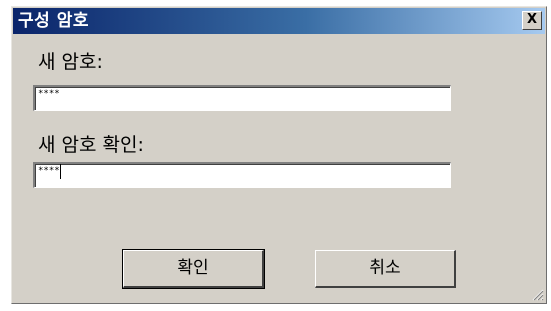  I want to click on confirm-password-label: 새 암호 확인:, so click(91, 145).